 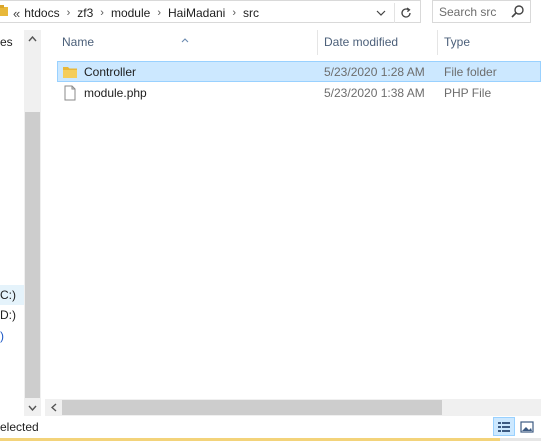 What do you see at coordinates (405, 13) in the screenshot?
I see `refresh-icon` at bounding box center [405, 13].